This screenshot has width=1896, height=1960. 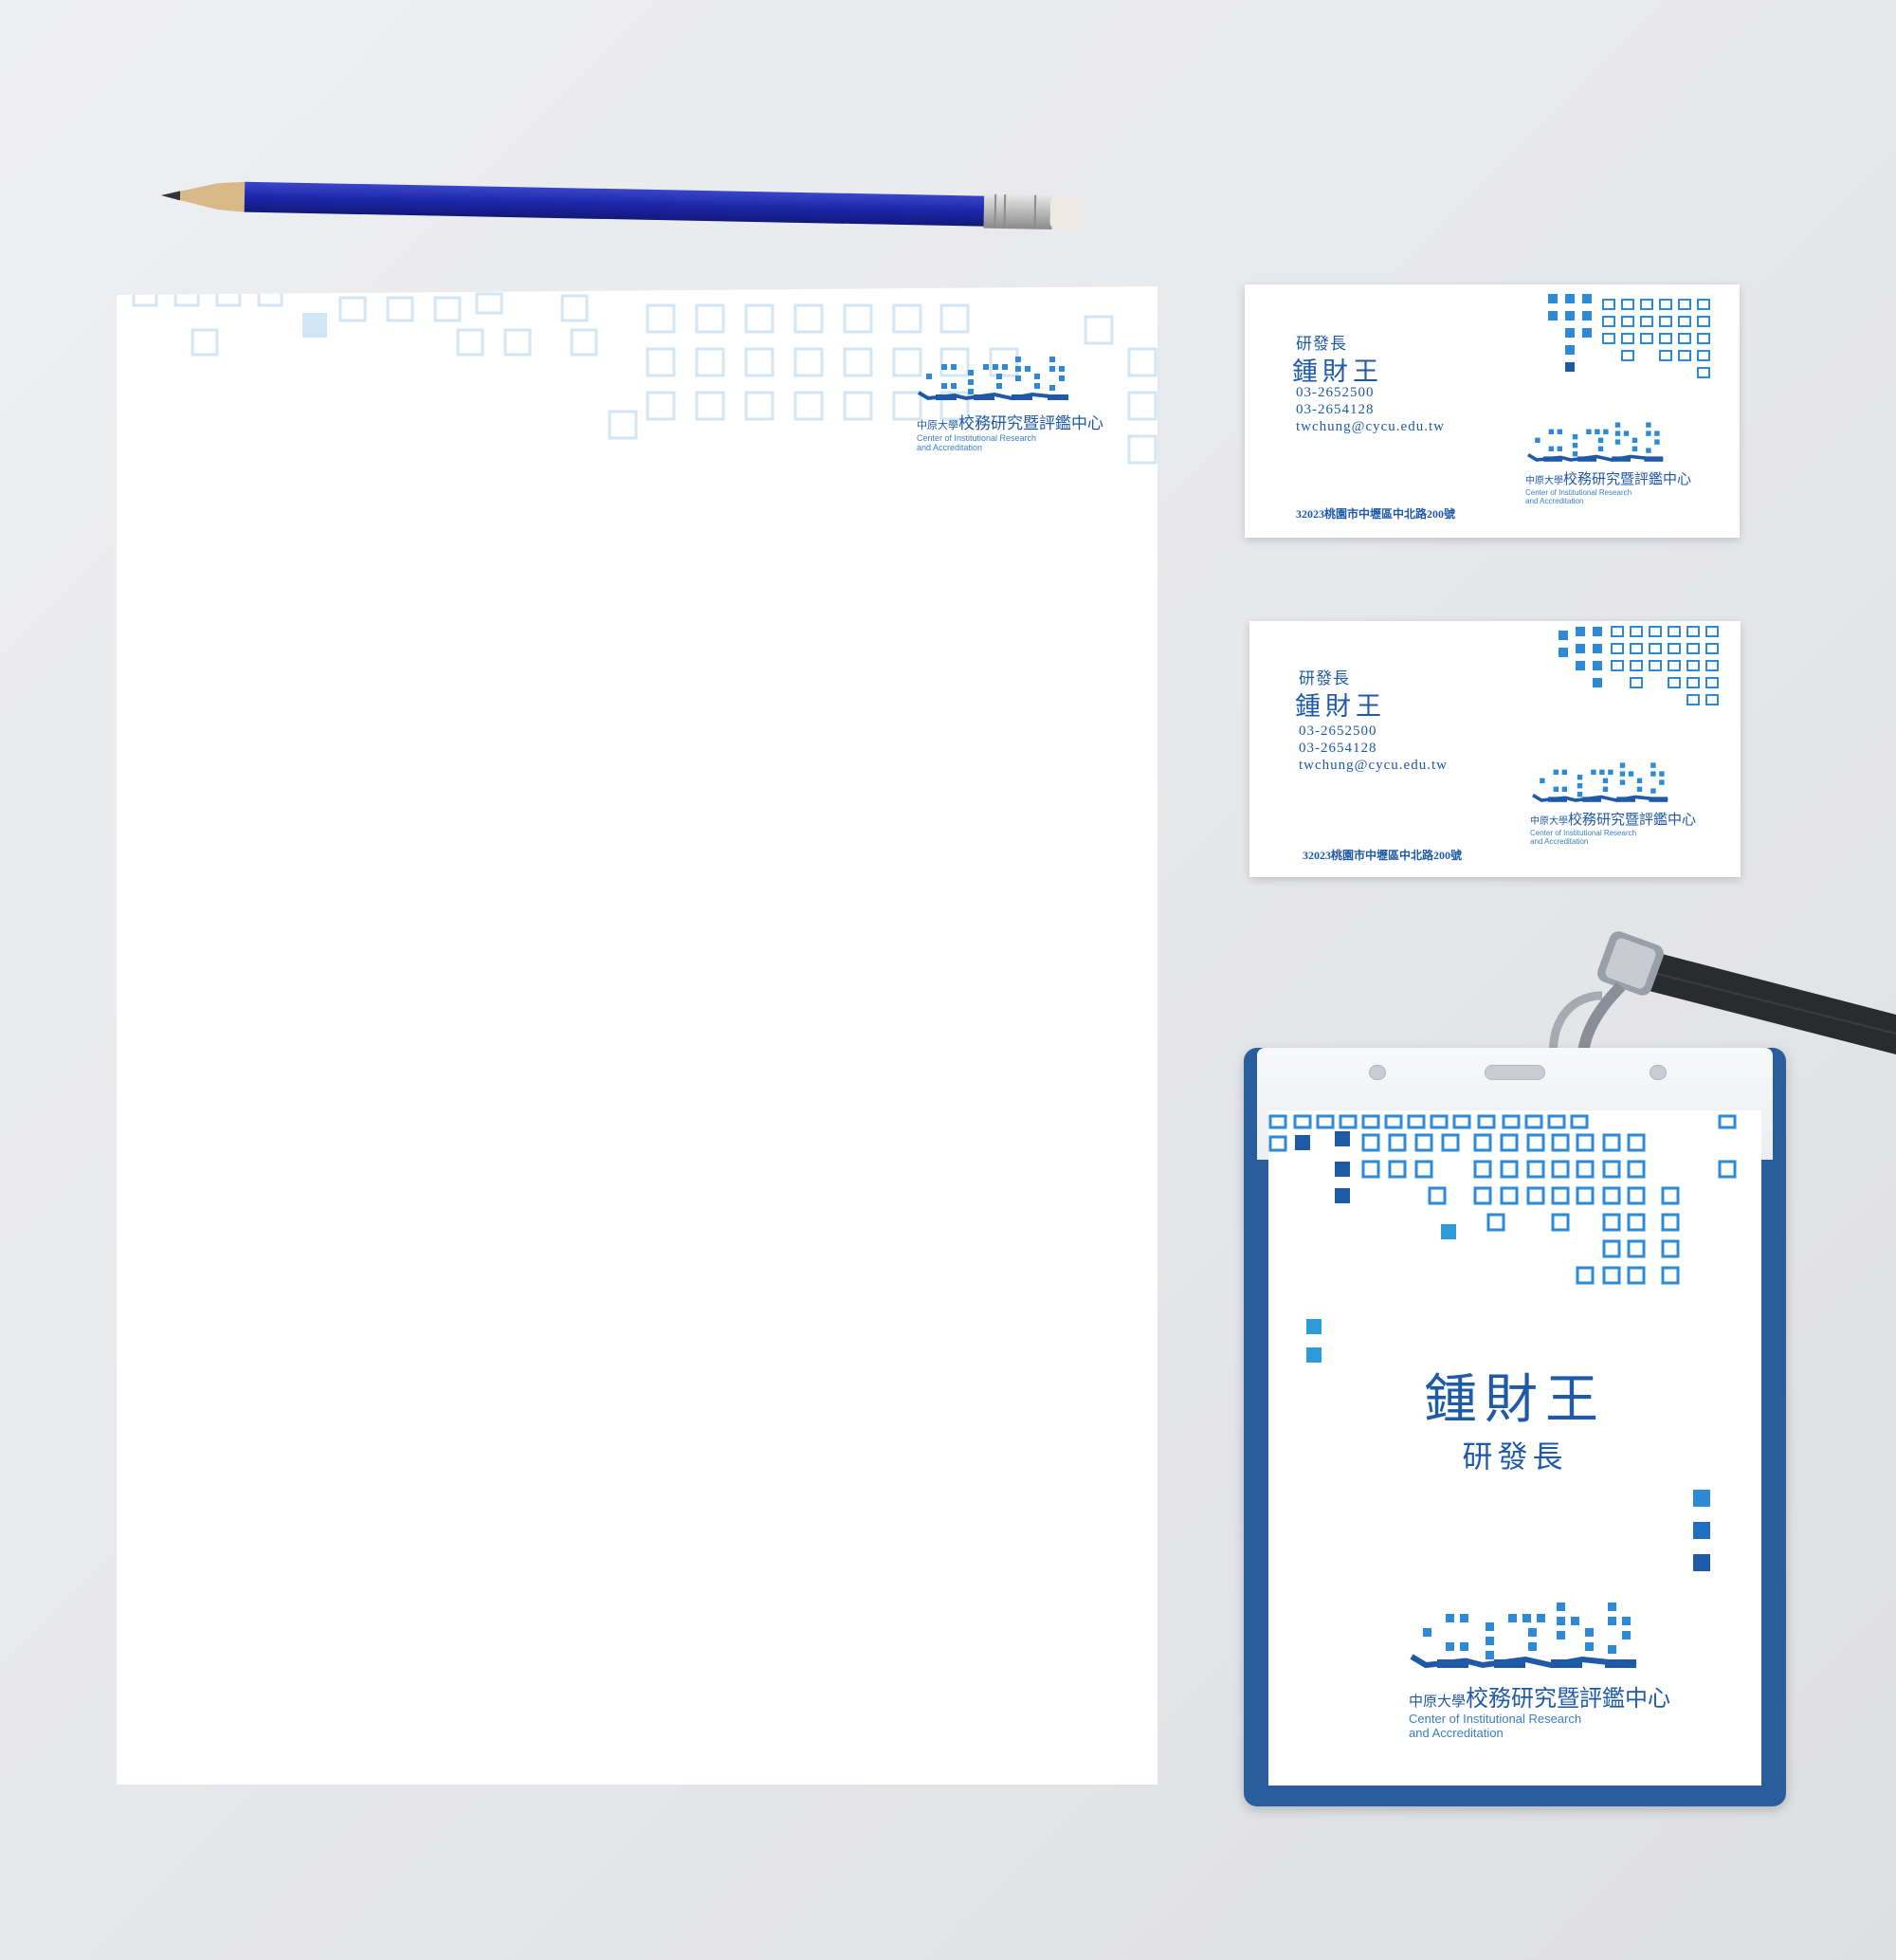 I want to click on badge-hole-left, so click(x=1377, y=1072).